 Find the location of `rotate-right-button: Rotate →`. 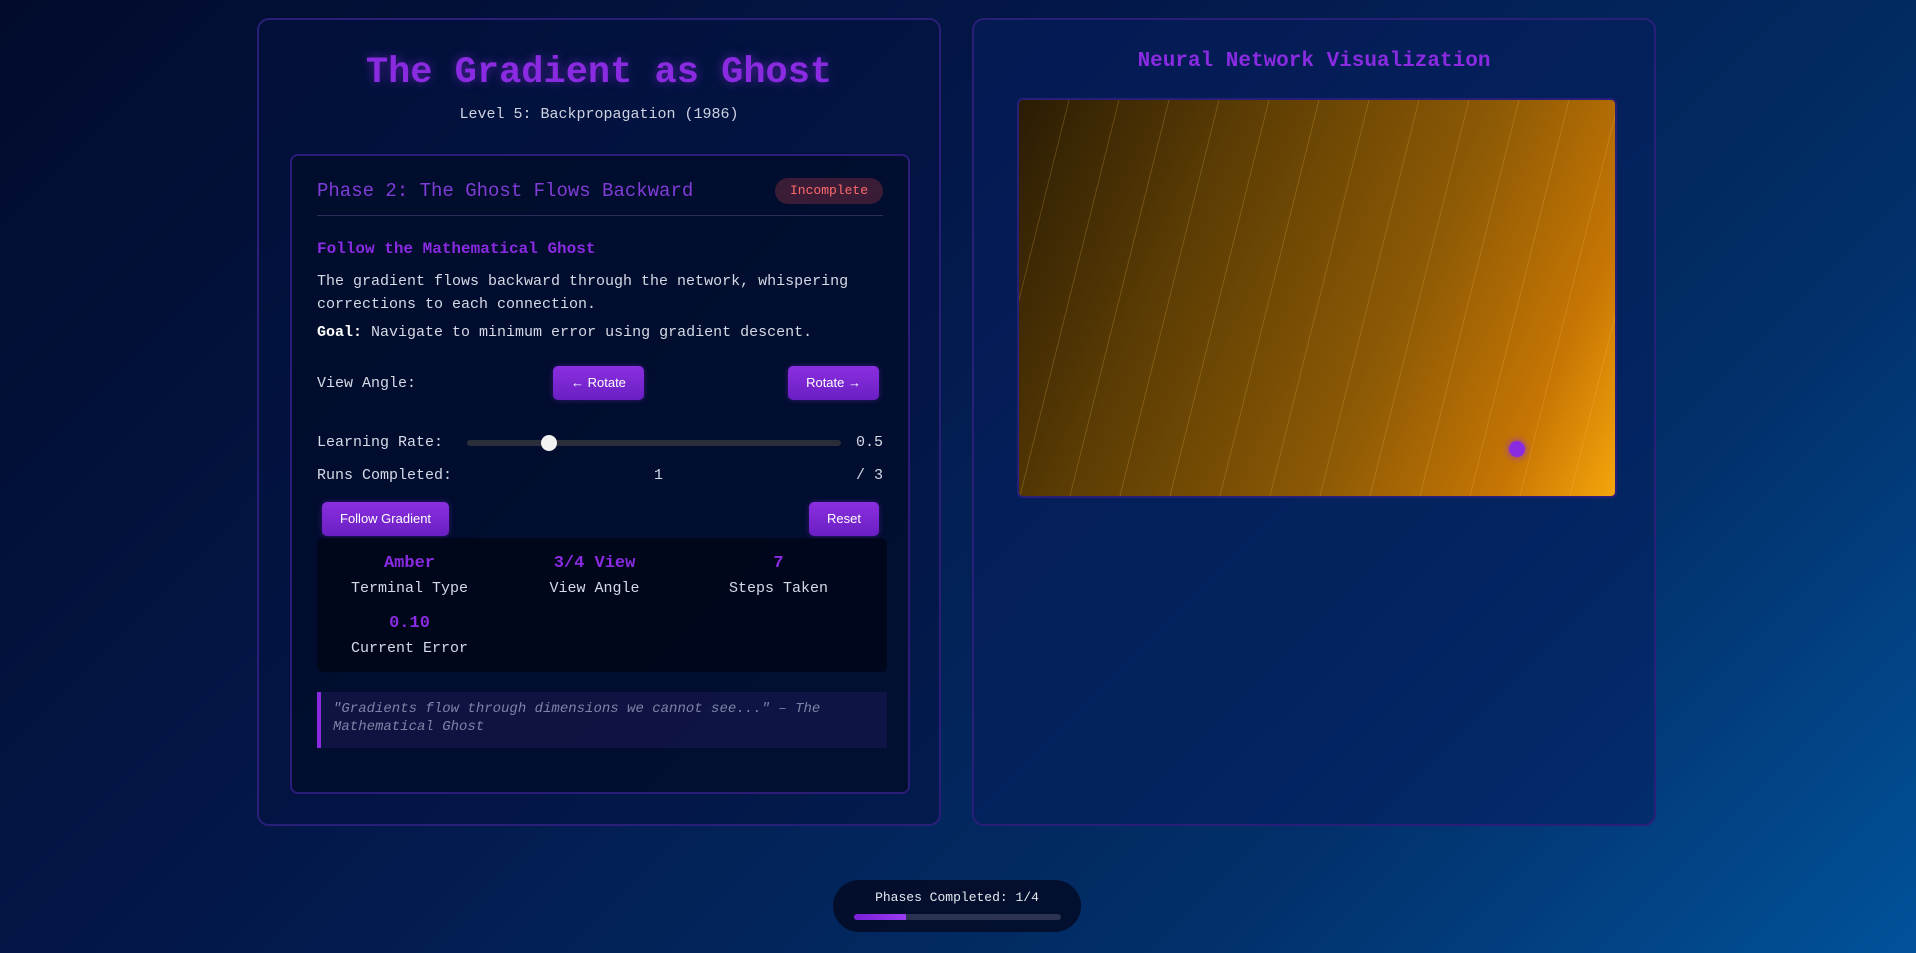

rotate-right-button: Rotate → is located at coordinates (833, 383).